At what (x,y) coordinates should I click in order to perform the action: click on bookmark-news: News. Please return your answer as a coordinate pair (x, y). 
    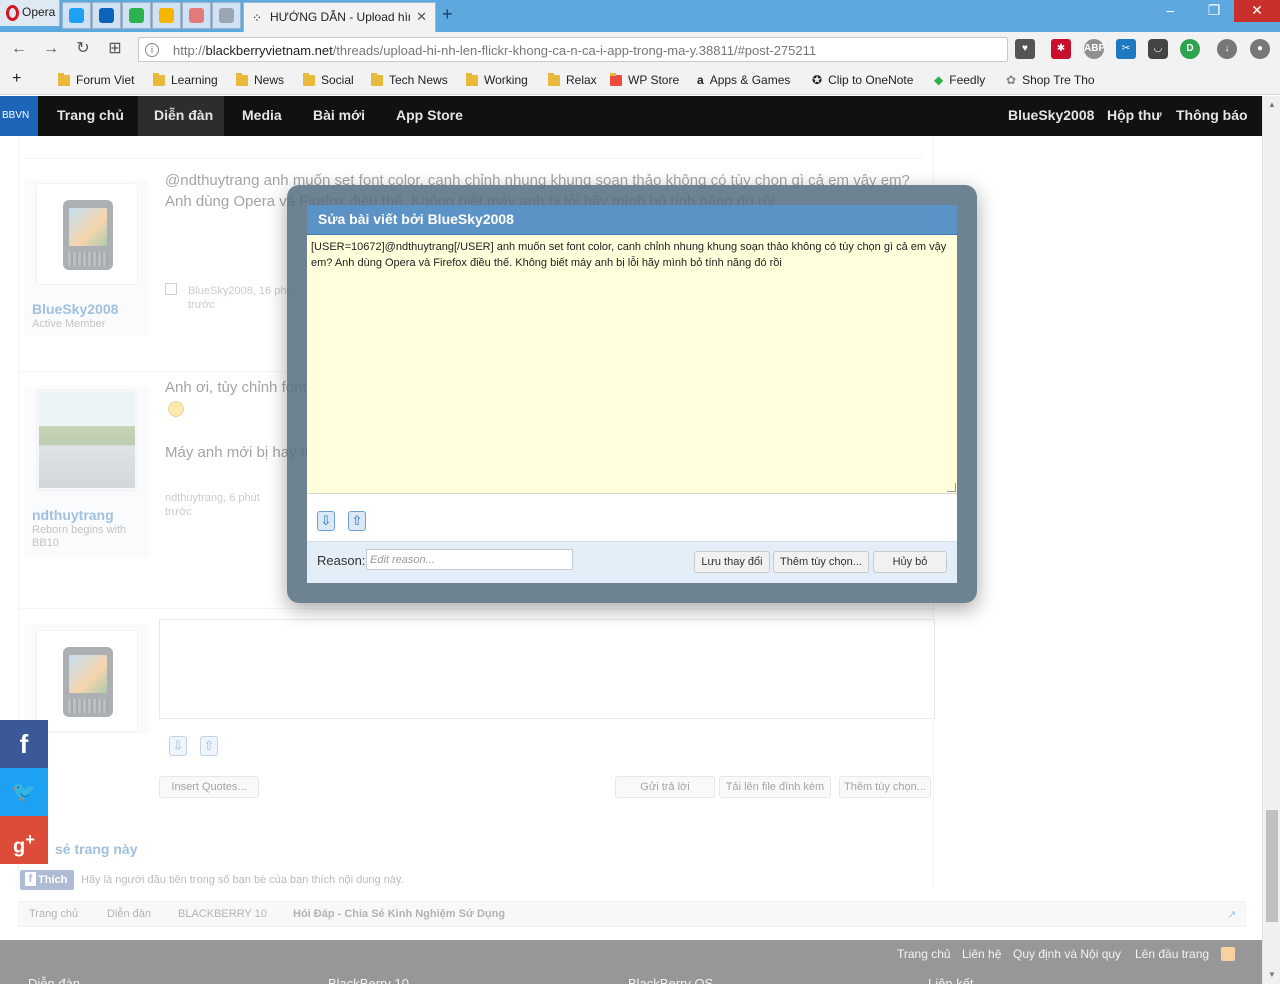
    Looking at the image, I should click on (260, 79).